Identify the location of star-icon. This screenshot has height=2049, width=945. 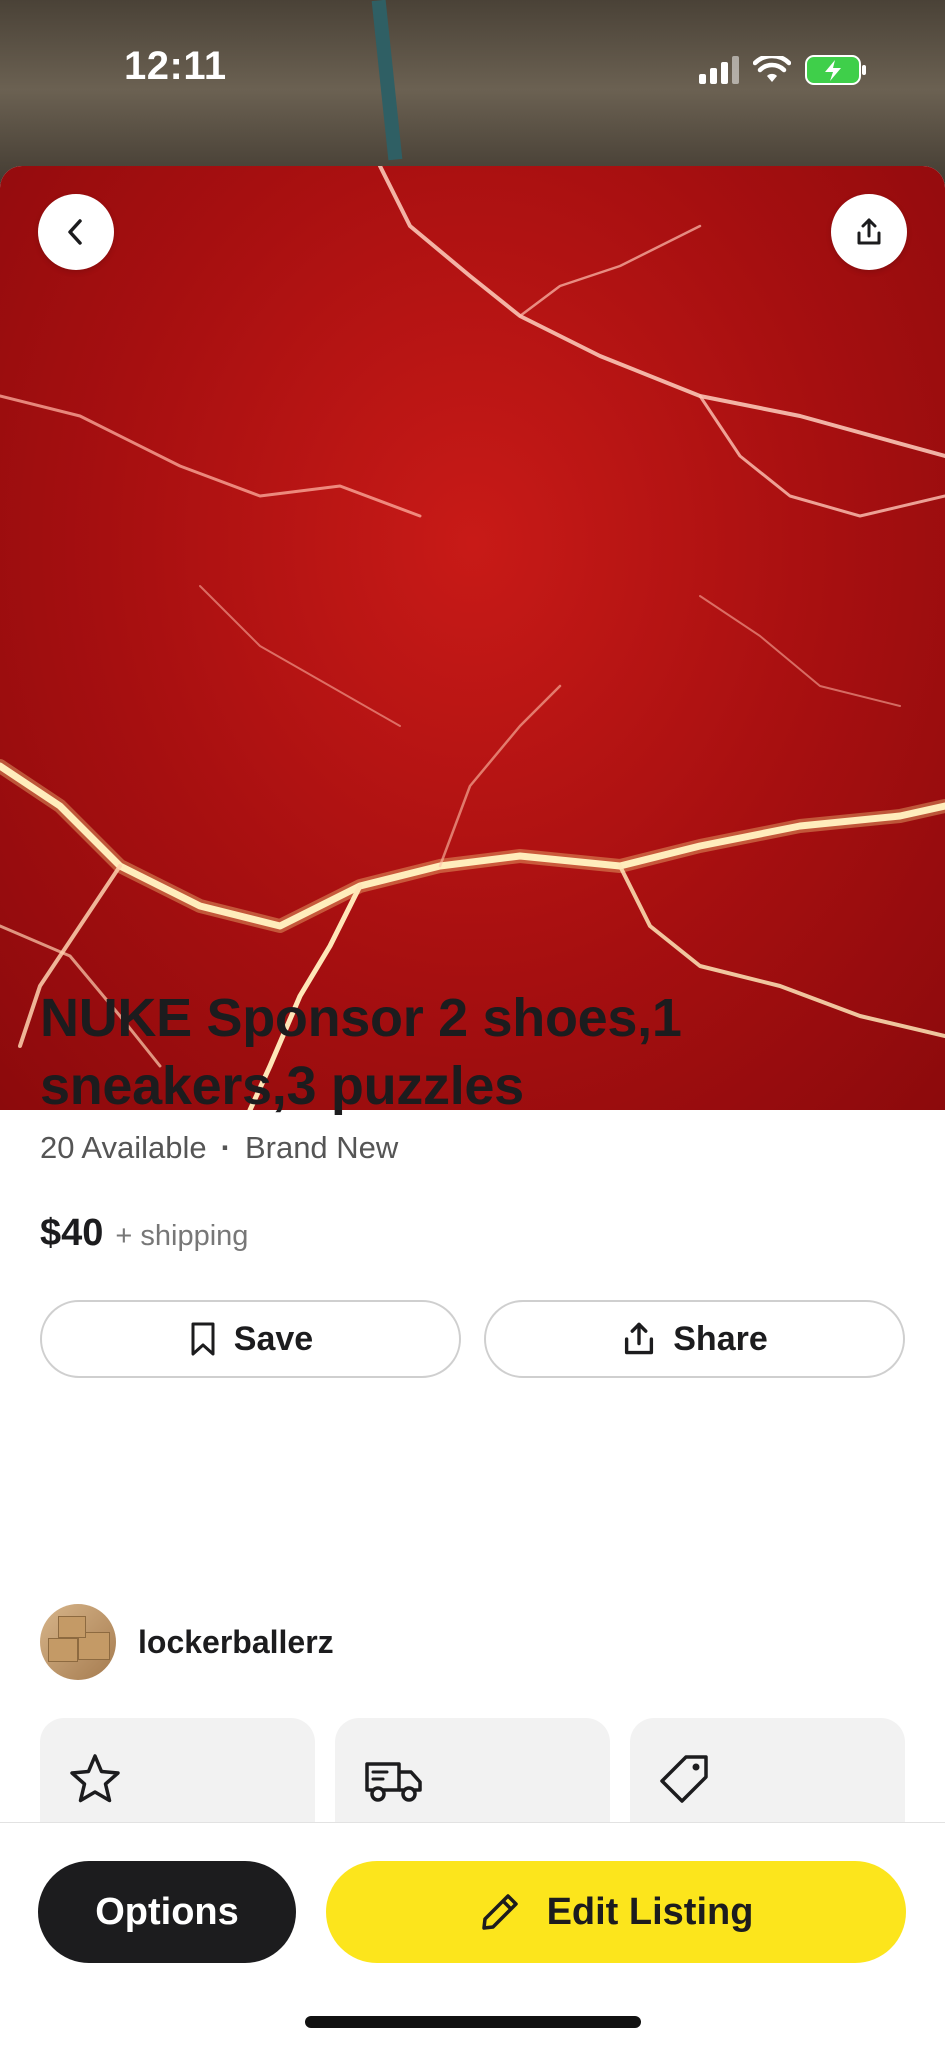
(95, 1778).